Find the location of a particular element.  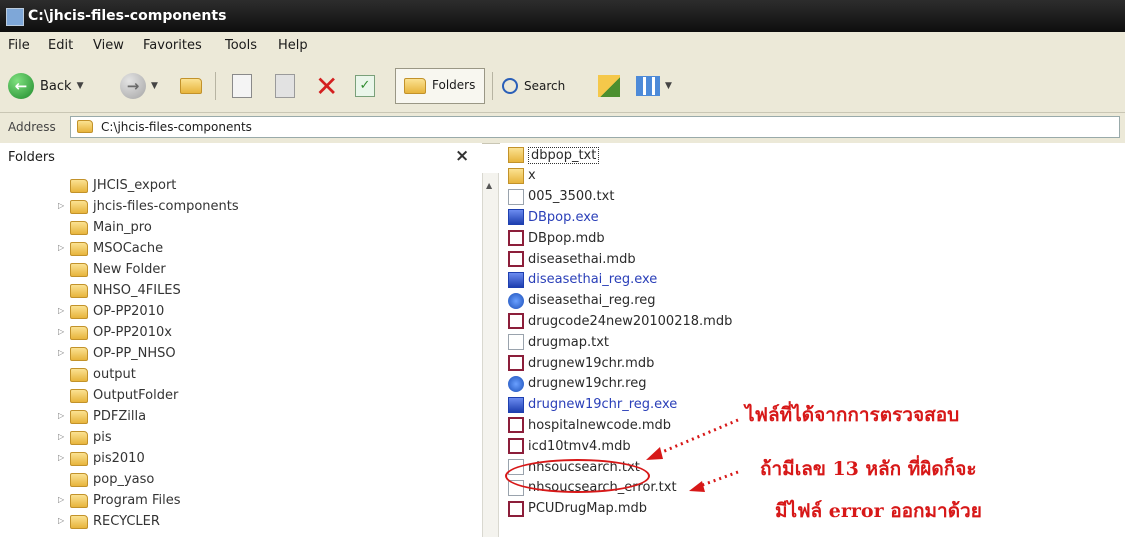

folder-options-button is located at coordinates (609, 86).